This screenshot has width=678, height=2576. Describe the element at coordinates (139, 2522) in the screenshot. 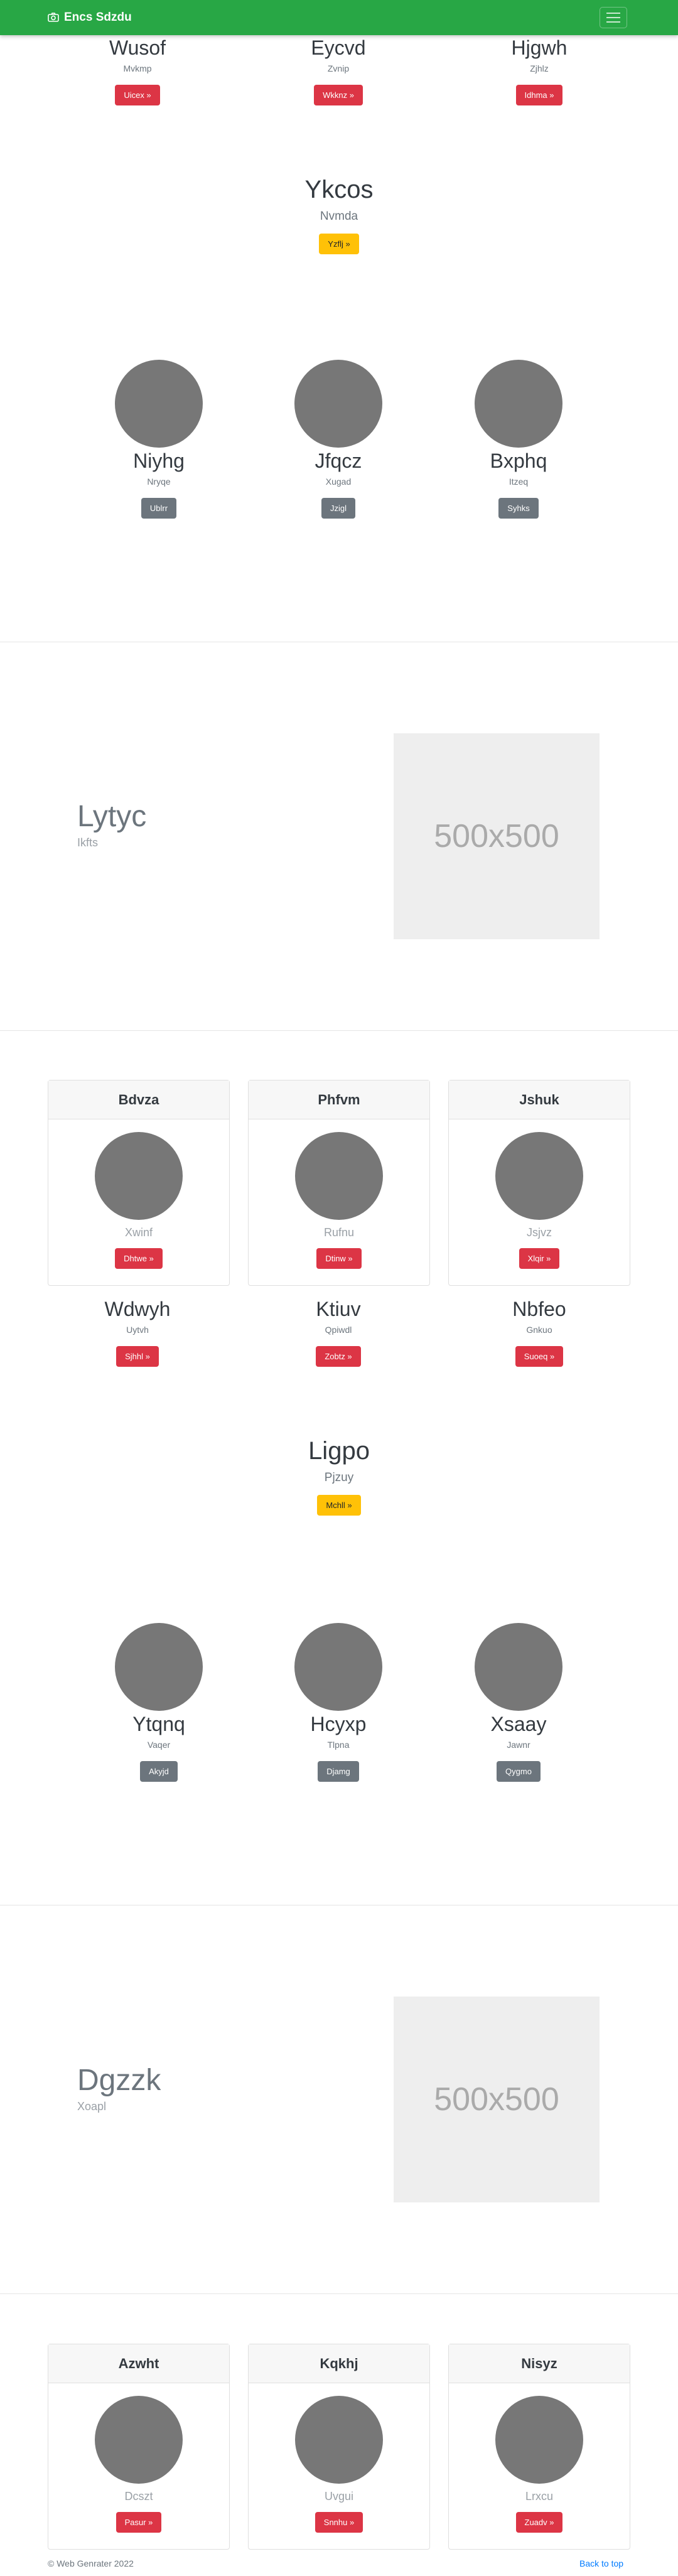

I see `card-button: Pasur »` at that location.